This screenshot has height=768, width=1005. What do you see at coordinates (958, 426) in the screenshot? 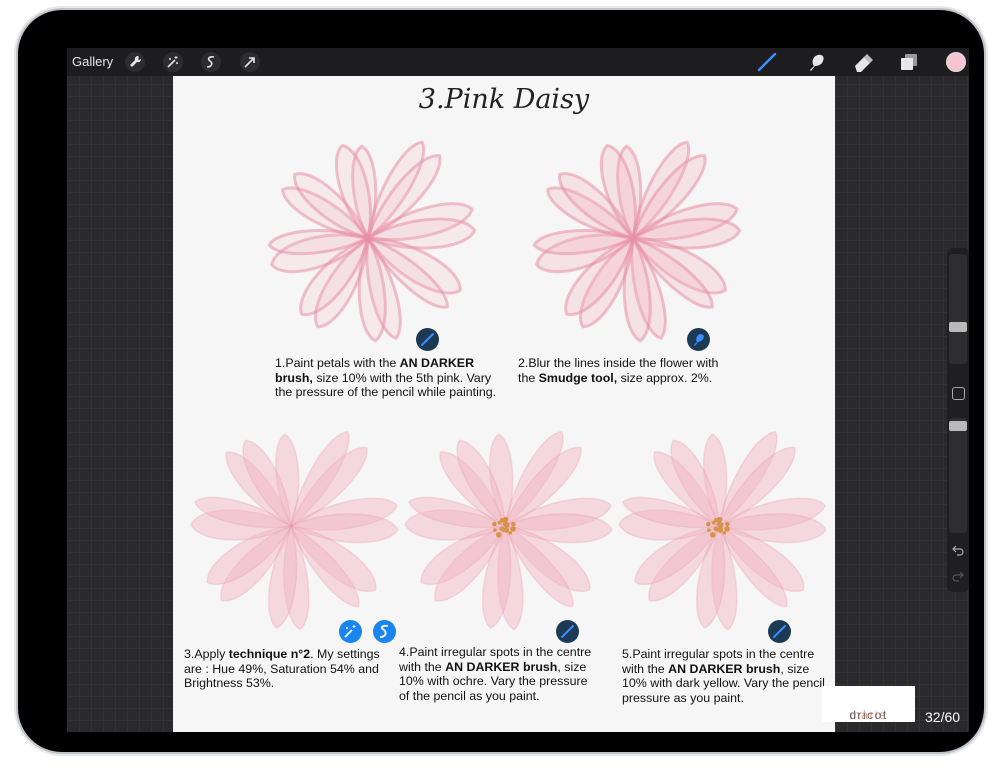
I see `opacity-handle` at bounding box center [958, 426].